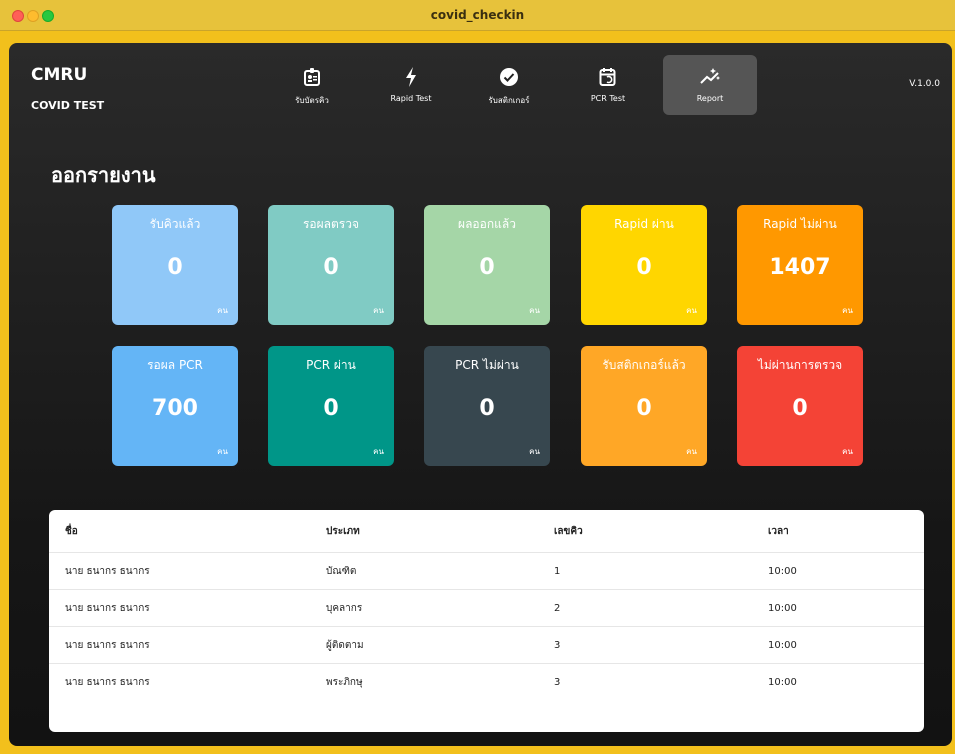 The height and width of the screenshot is (754, 955). Describe the element at coordinates (608, 78) in the screenshot. I see `calendar-refresh-icon` at that location.